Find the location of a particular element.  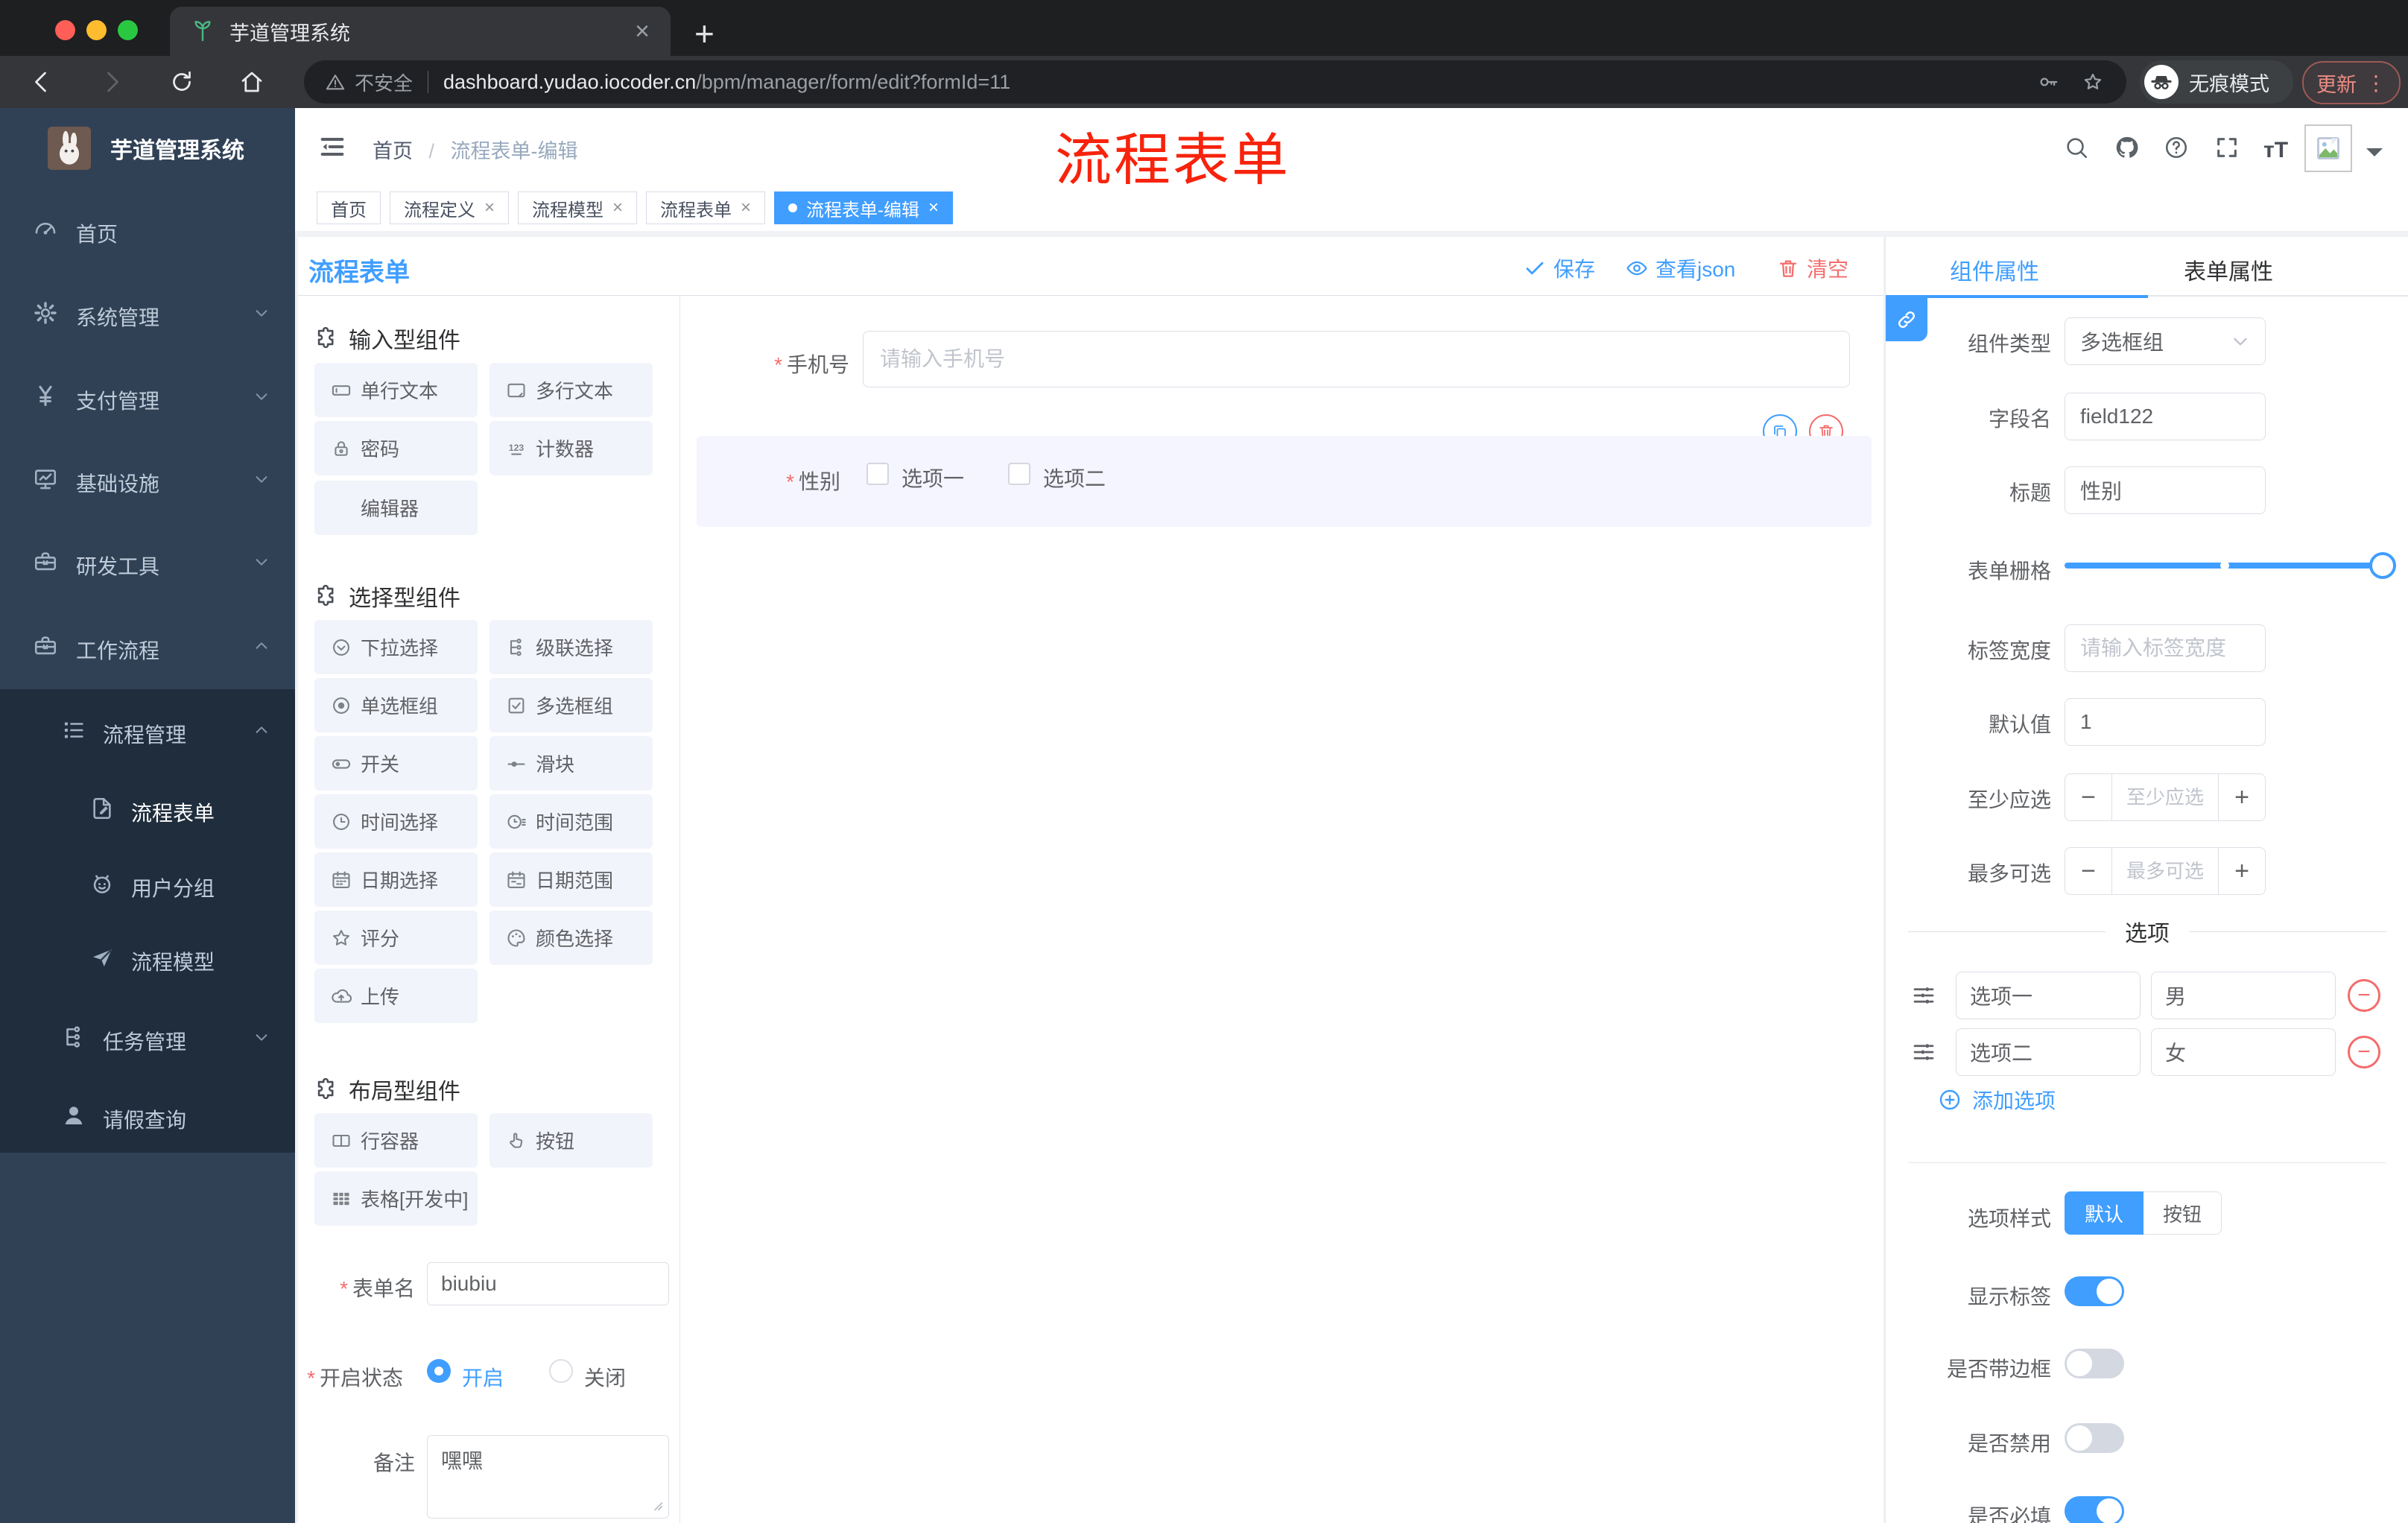

component-chip-cascader: 级联选择 is located at coordinates (571, 647).